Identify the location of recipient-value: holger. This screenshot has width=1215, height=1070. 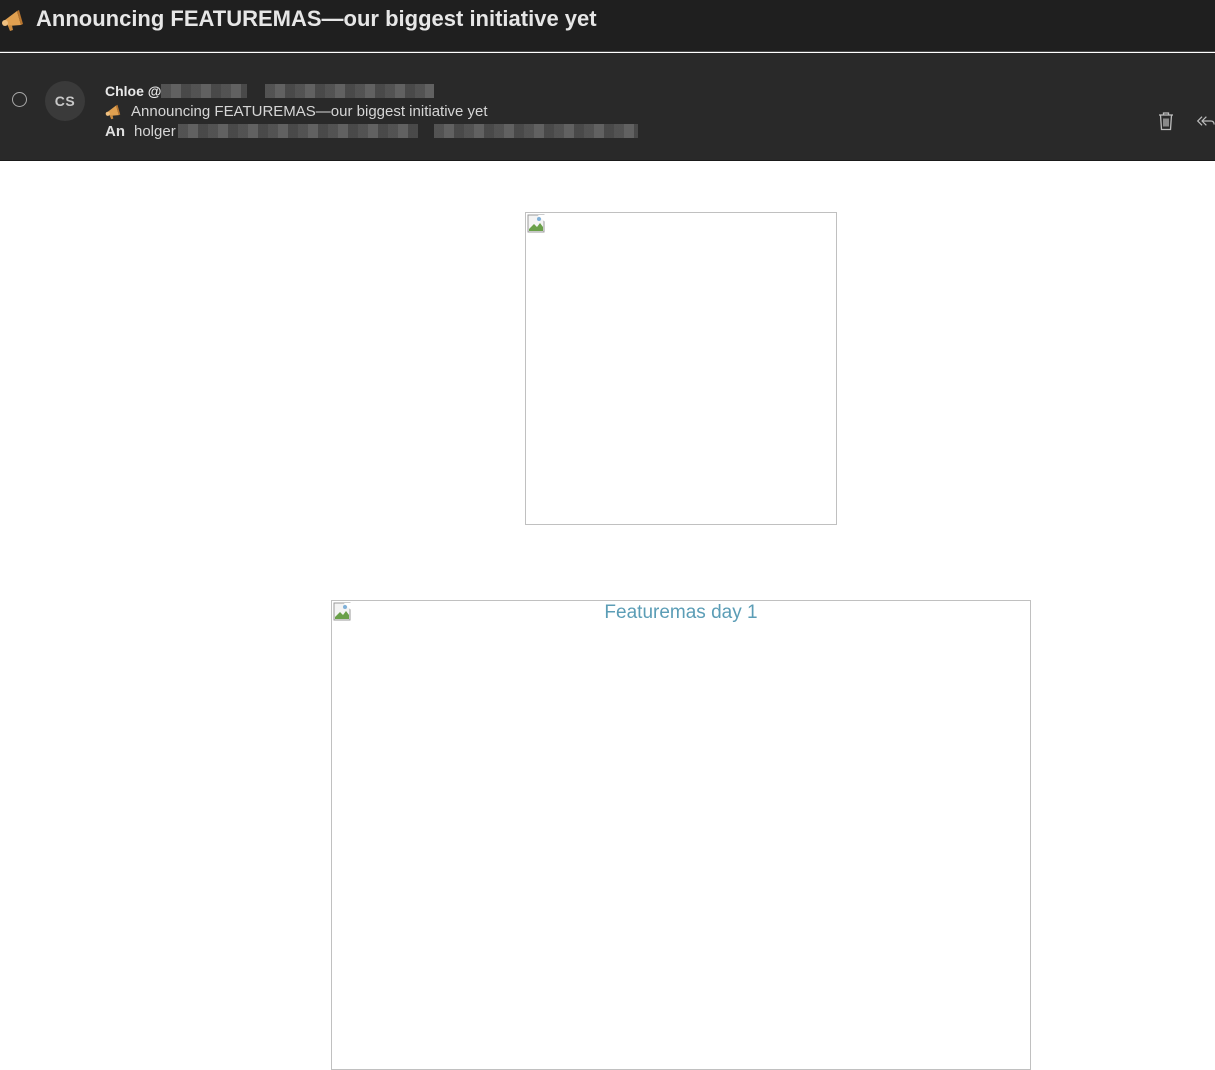
(155, 131).